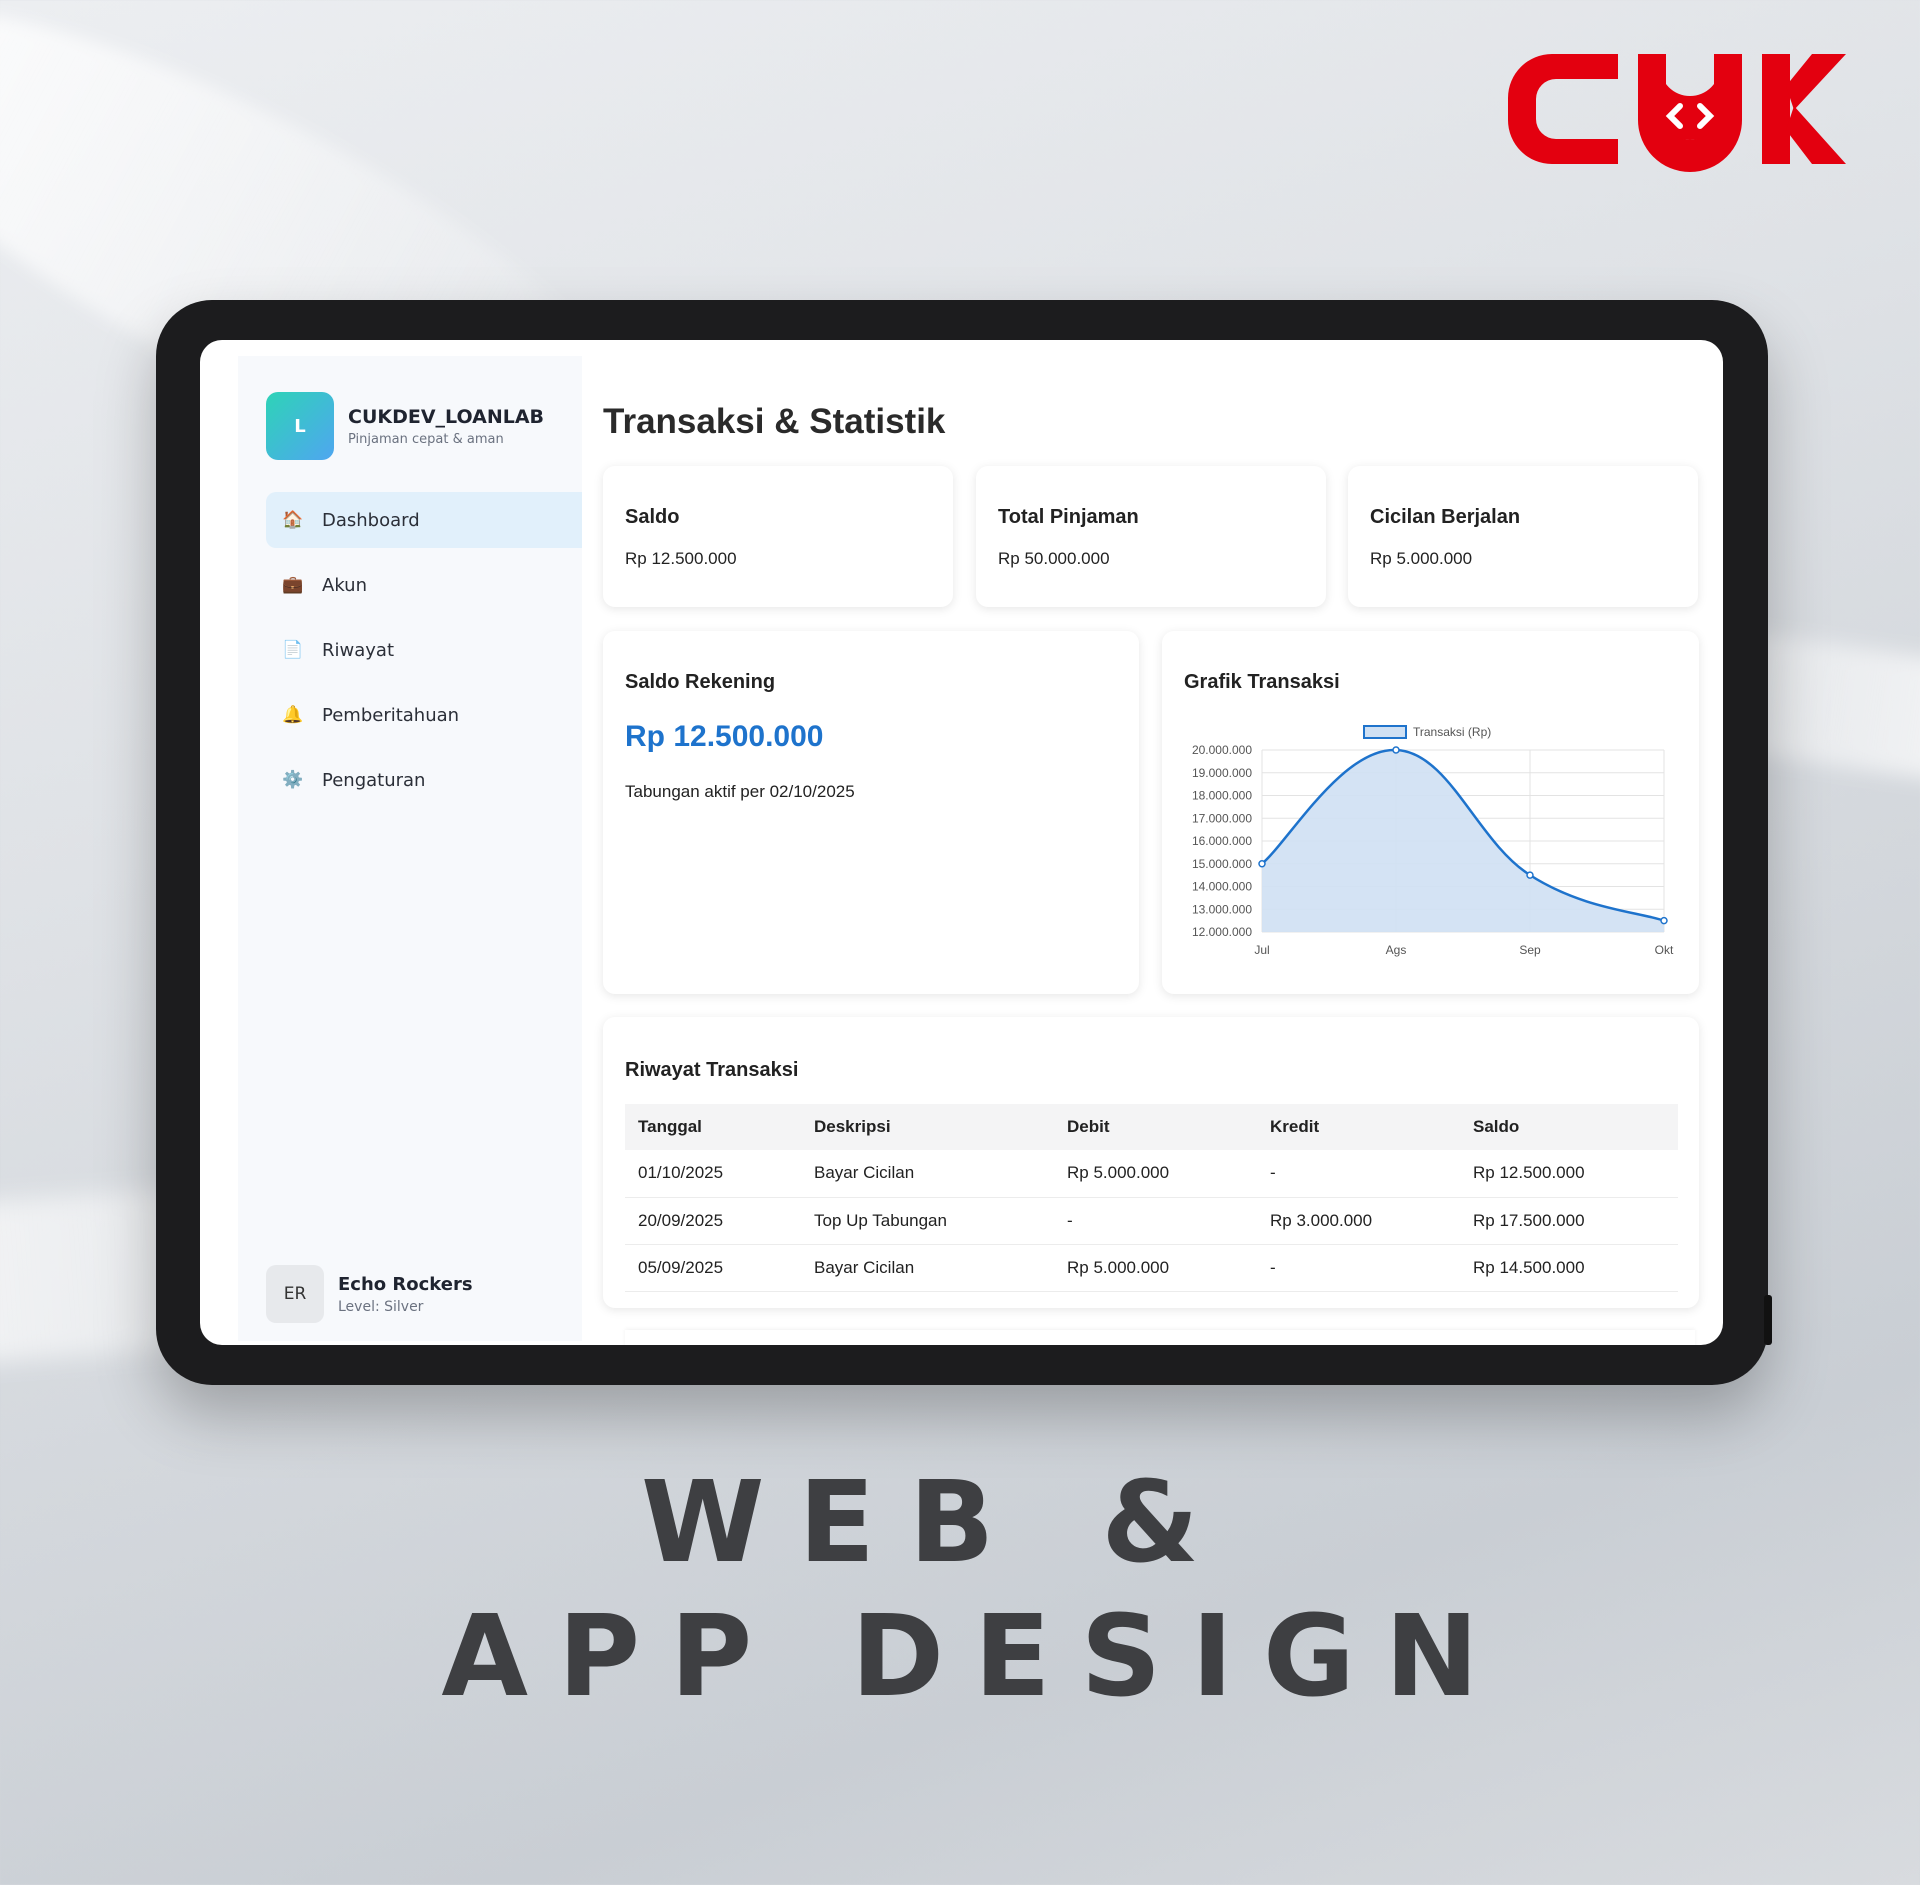 The width and height of the screenshot is (1920, 1885). Describe the element at coordinates (293, 584) in the screenshot. I see `briefcase-icon: 💼` at that location.